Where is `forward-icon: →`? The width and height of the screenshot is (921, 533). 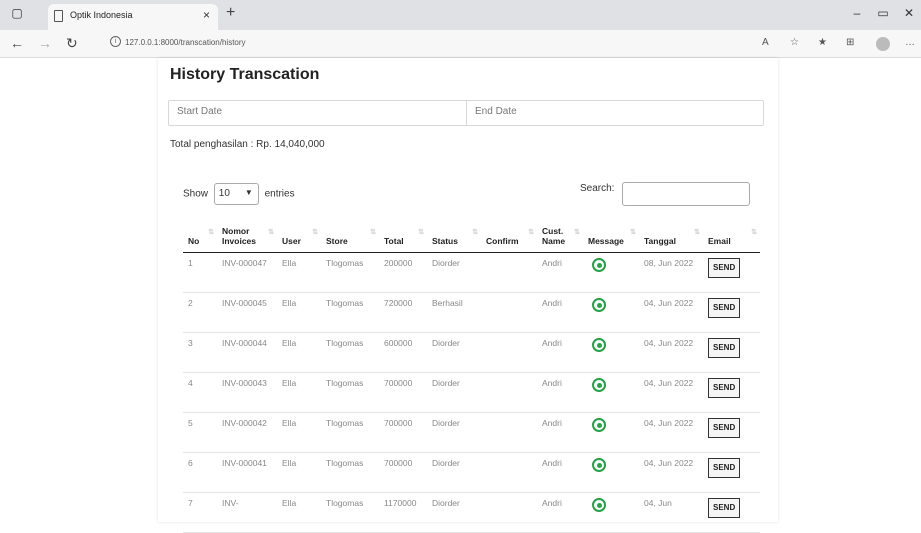
forward-icon: → is located at coordinates (45, 43).